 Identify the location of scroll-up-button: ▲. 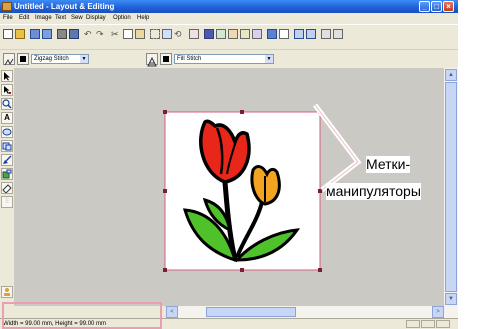
(451, 75).